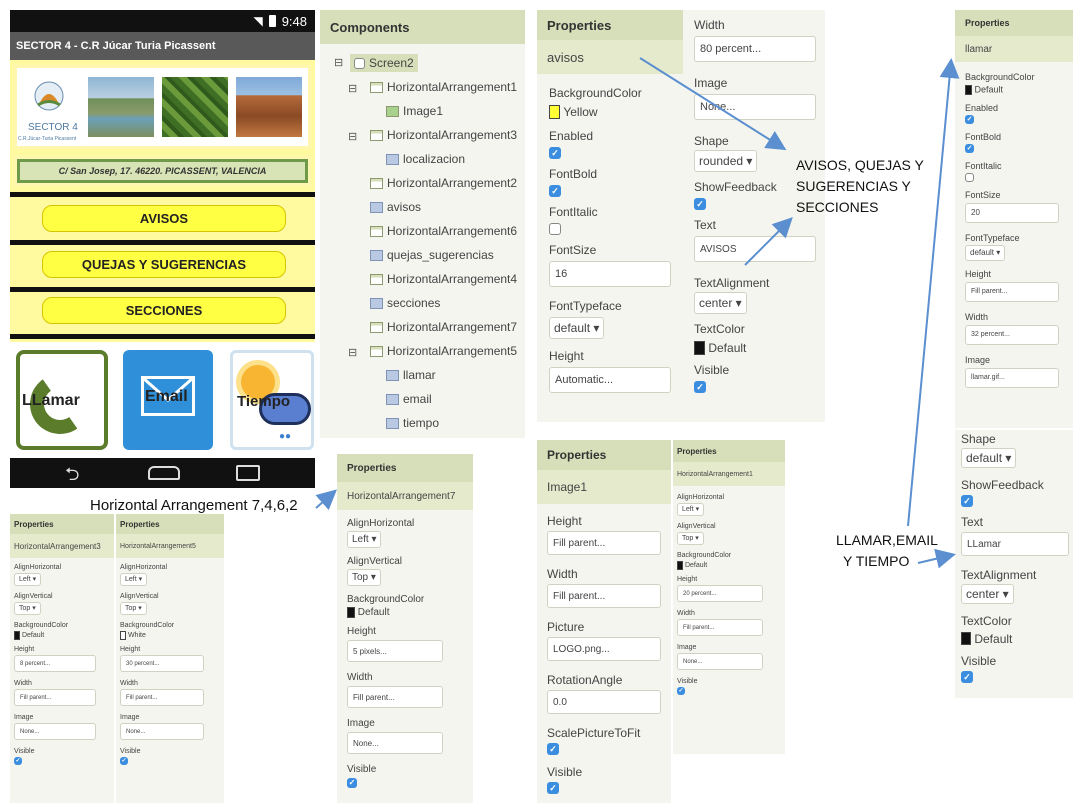 The height and width of the screenshot is (803, 1075). Describe the element at coordinates (768, 241) in the screenshot. I see `arrow-text-to-label` at that location.